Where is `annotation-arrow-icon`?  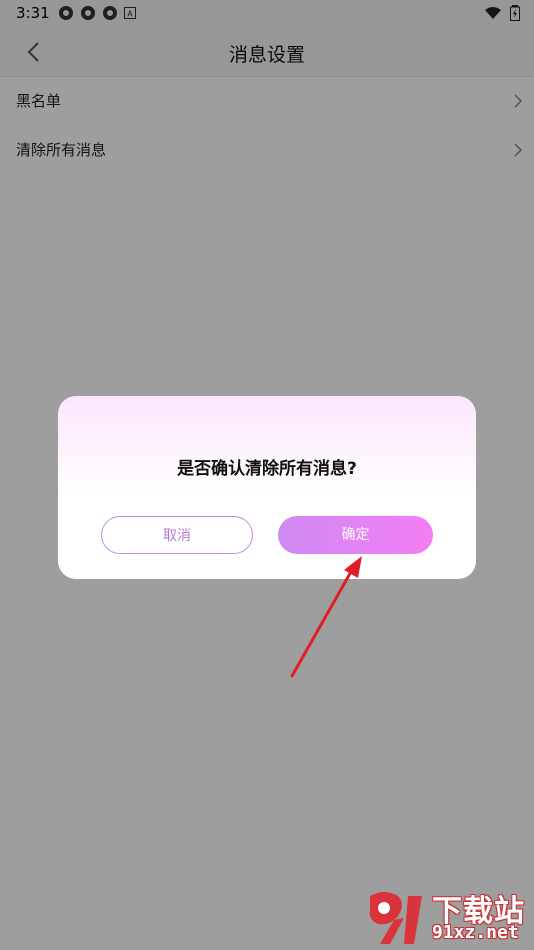
annotation-arrow-icon is located at coordinates (326, 617).